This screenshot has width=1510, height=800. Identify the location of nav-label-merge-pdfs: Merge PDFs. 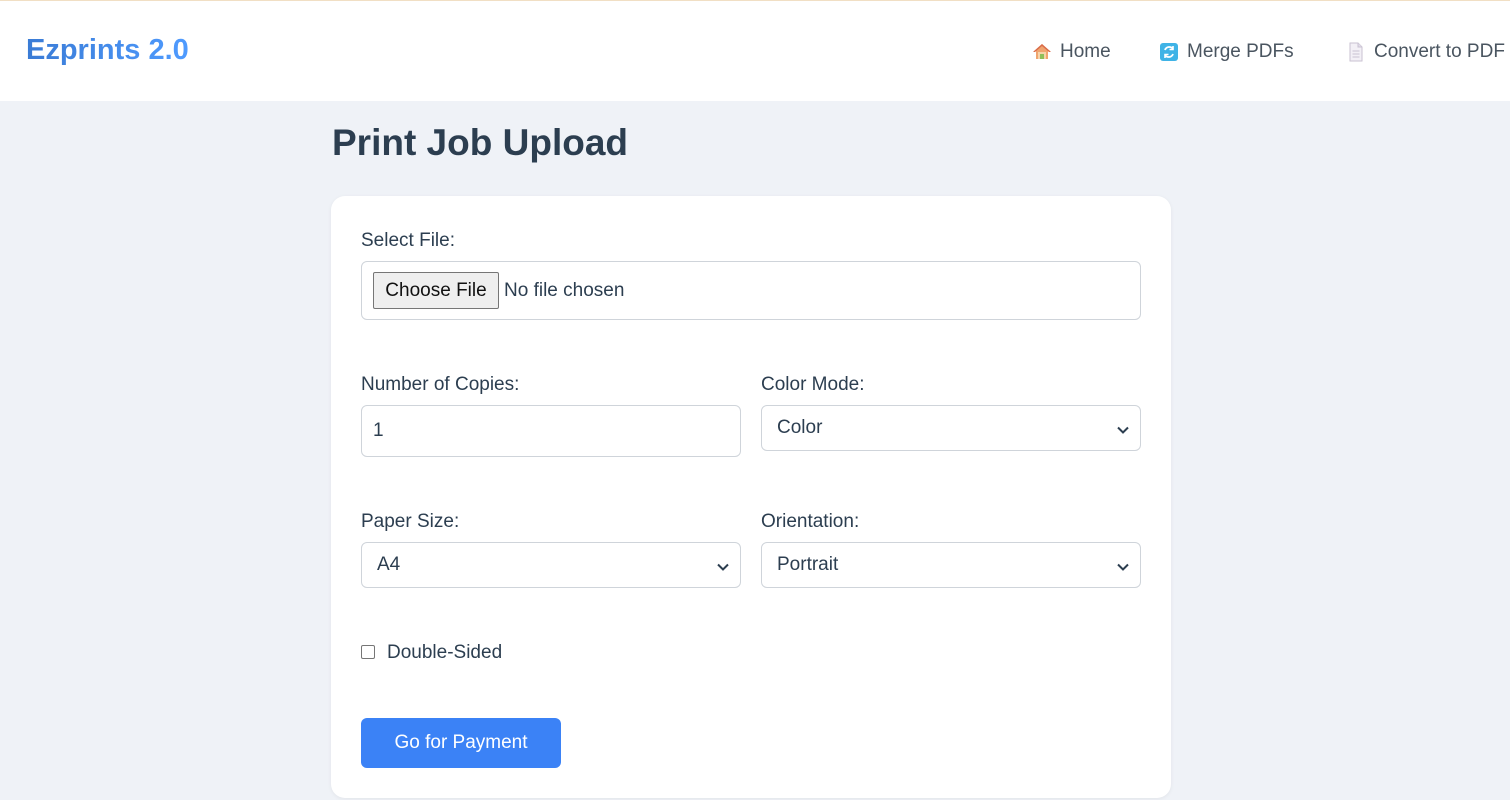
(1240, 51).